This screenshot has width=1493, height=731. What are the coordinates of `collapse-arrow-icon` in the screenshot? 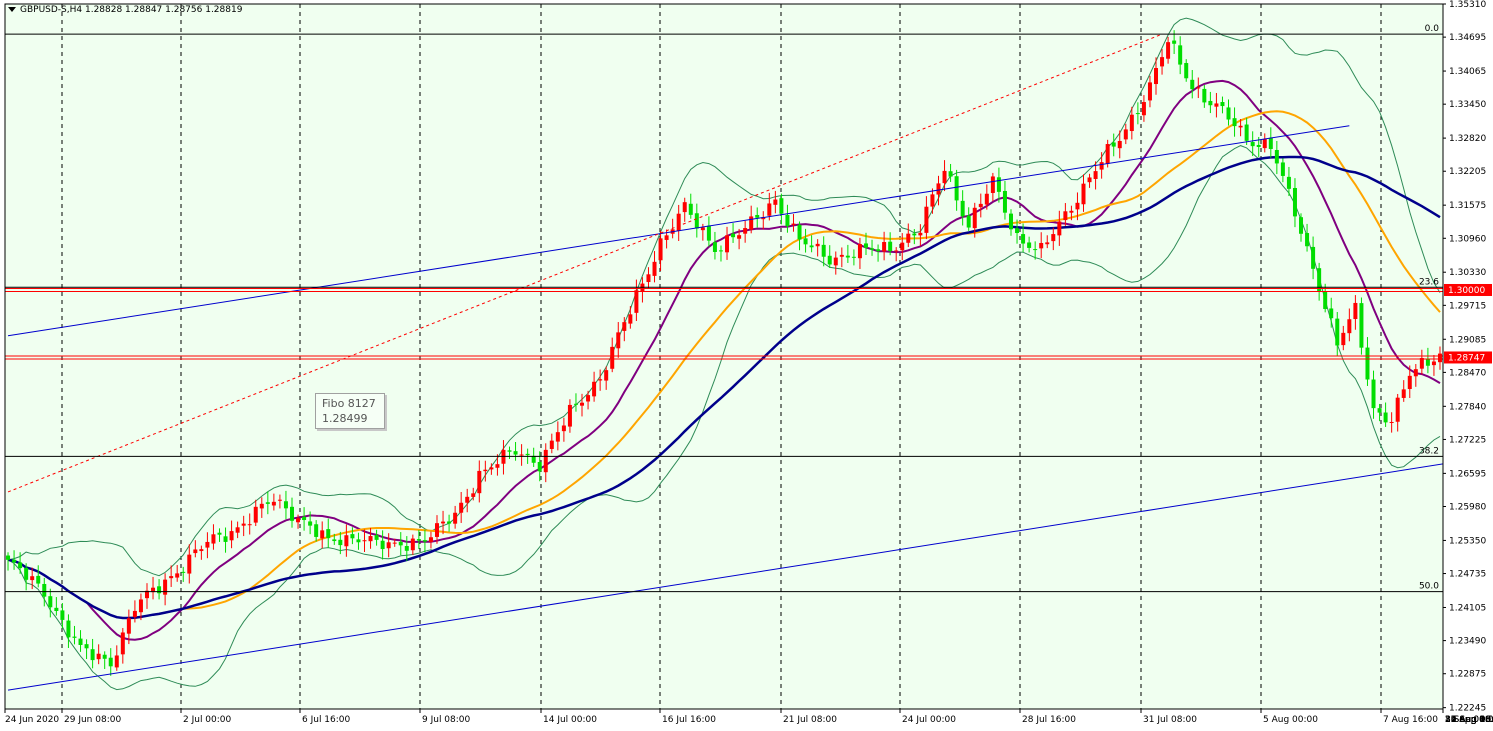 It's located at (12, 9).